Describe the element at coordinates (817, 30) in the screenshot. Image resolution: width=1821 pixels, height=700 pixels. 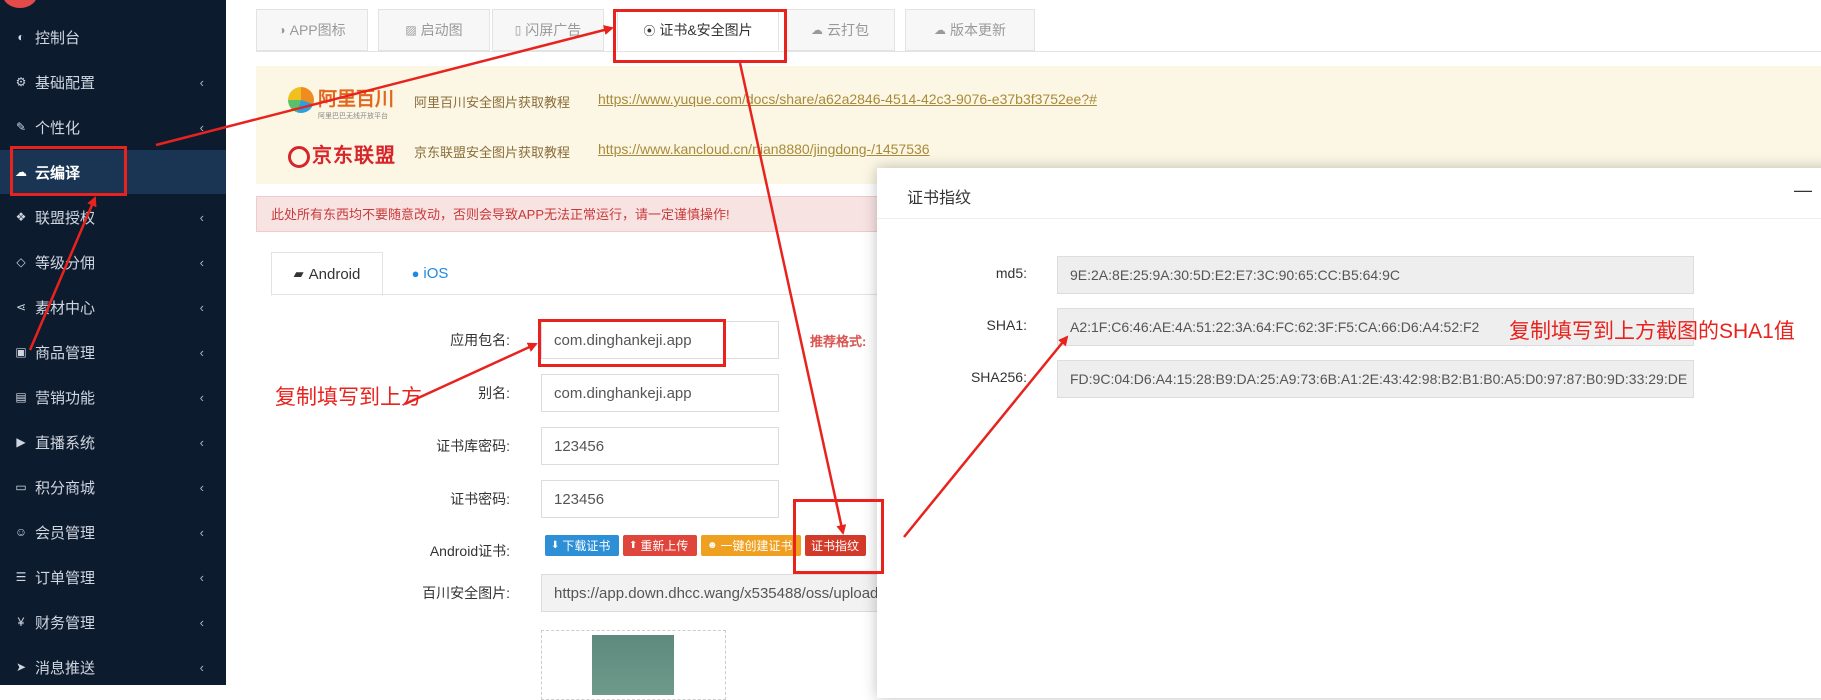
I see `cloud-icon: ☁` at that location.